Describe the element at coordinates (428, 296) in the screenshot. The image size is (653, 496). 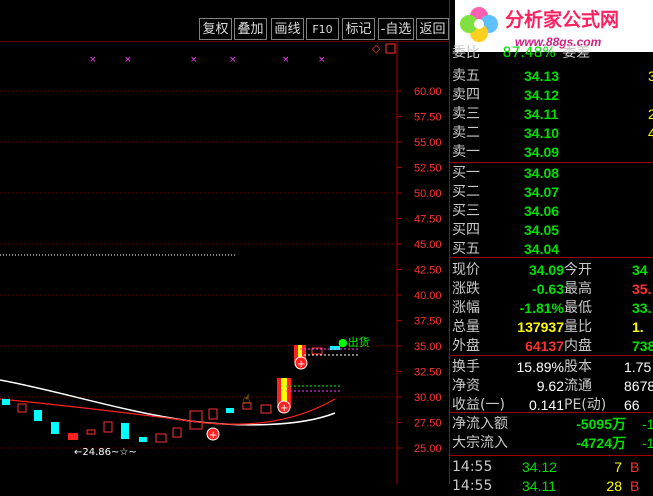
I see `y-tick-label: 40.00` at that location.